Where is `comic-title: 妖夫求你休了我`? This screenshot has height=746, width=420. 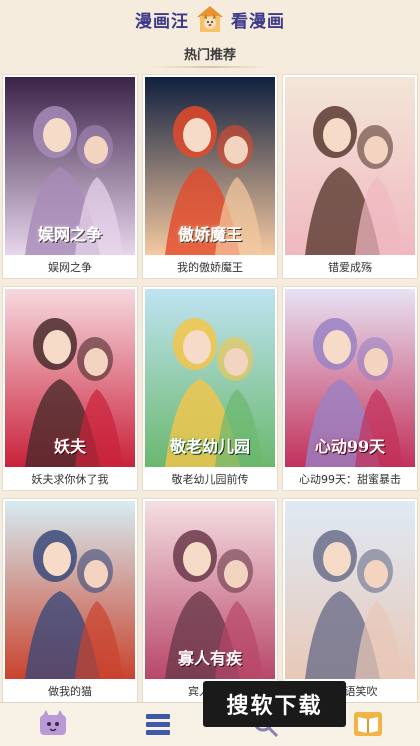 comic-title: 妖夫求你休了我 is located at coordinates (70, 479).